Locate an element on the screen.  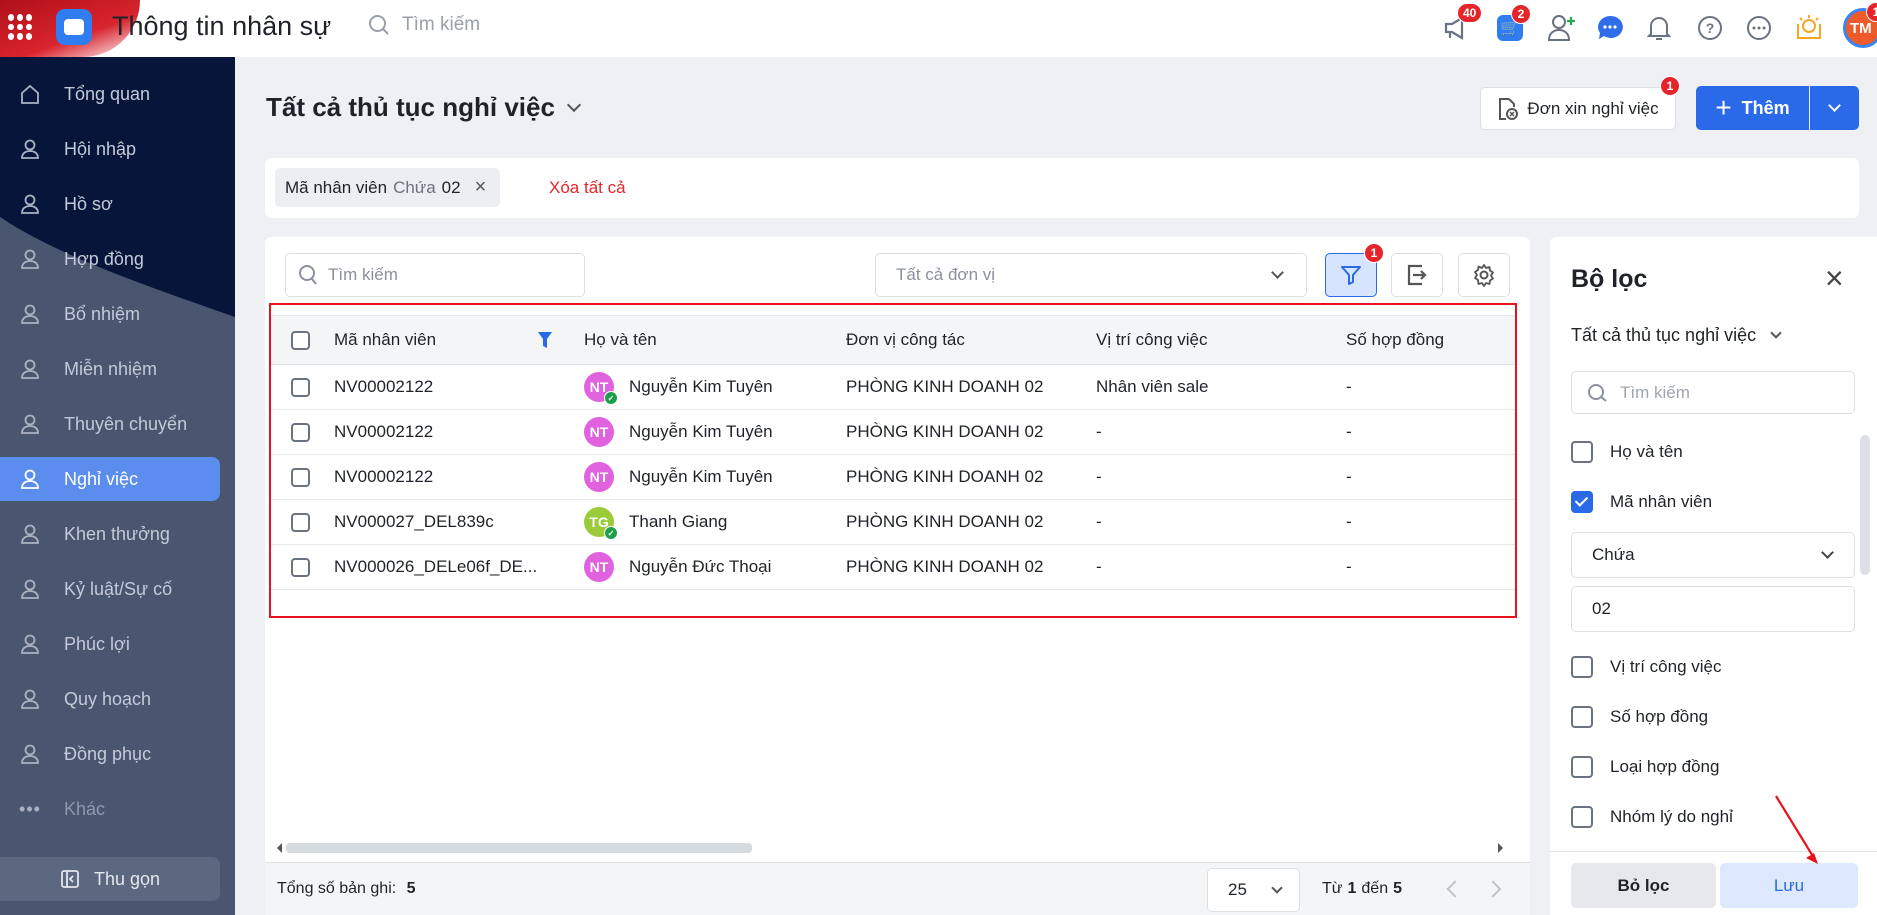
sidebar-item-onboarding: Hội nhập is located at coordinates (110, 149).